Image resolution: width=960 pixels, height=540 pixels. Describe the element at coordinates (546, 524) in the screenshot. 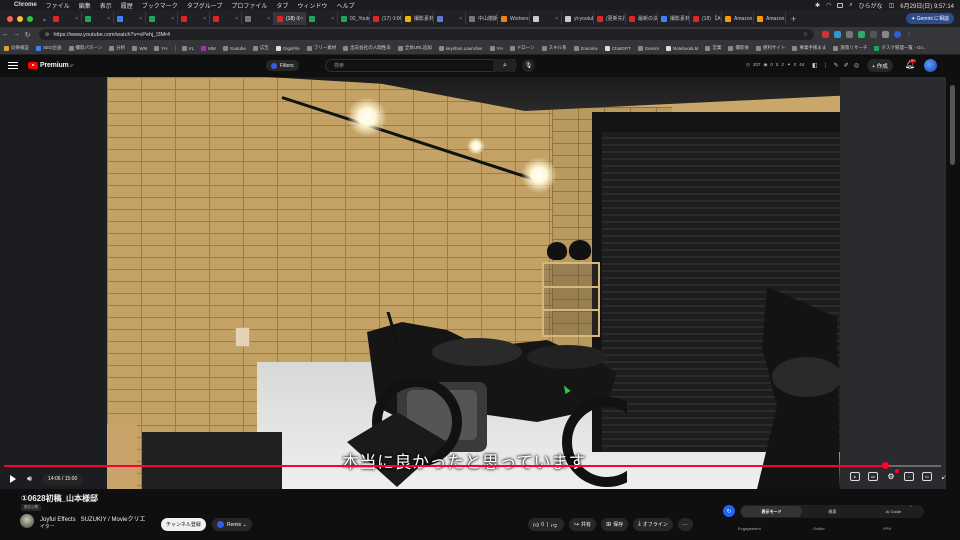

I see `like-button: 👍︎ 0 | 👎︎` at that location.